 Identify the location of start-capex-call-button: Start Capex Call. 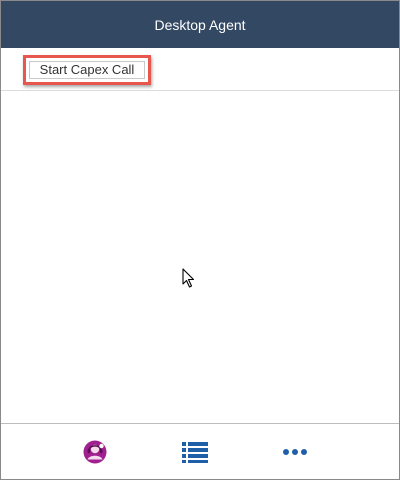
(87, 70).